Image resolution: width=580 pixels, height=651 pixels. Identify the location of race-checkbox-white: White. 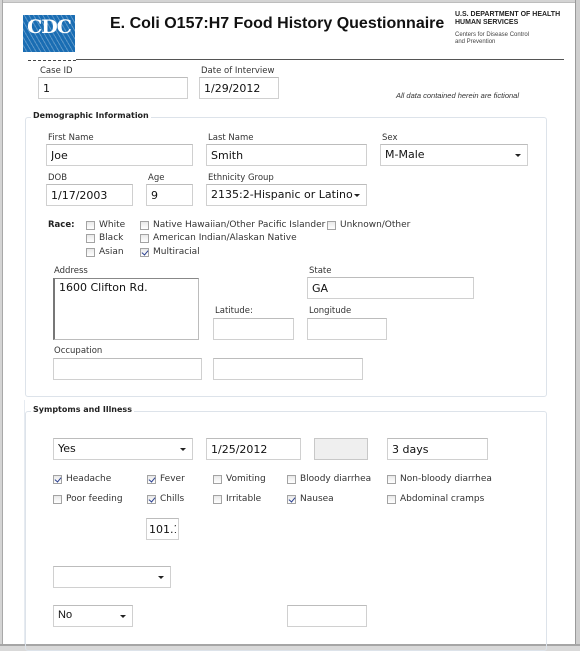
(105, 225).